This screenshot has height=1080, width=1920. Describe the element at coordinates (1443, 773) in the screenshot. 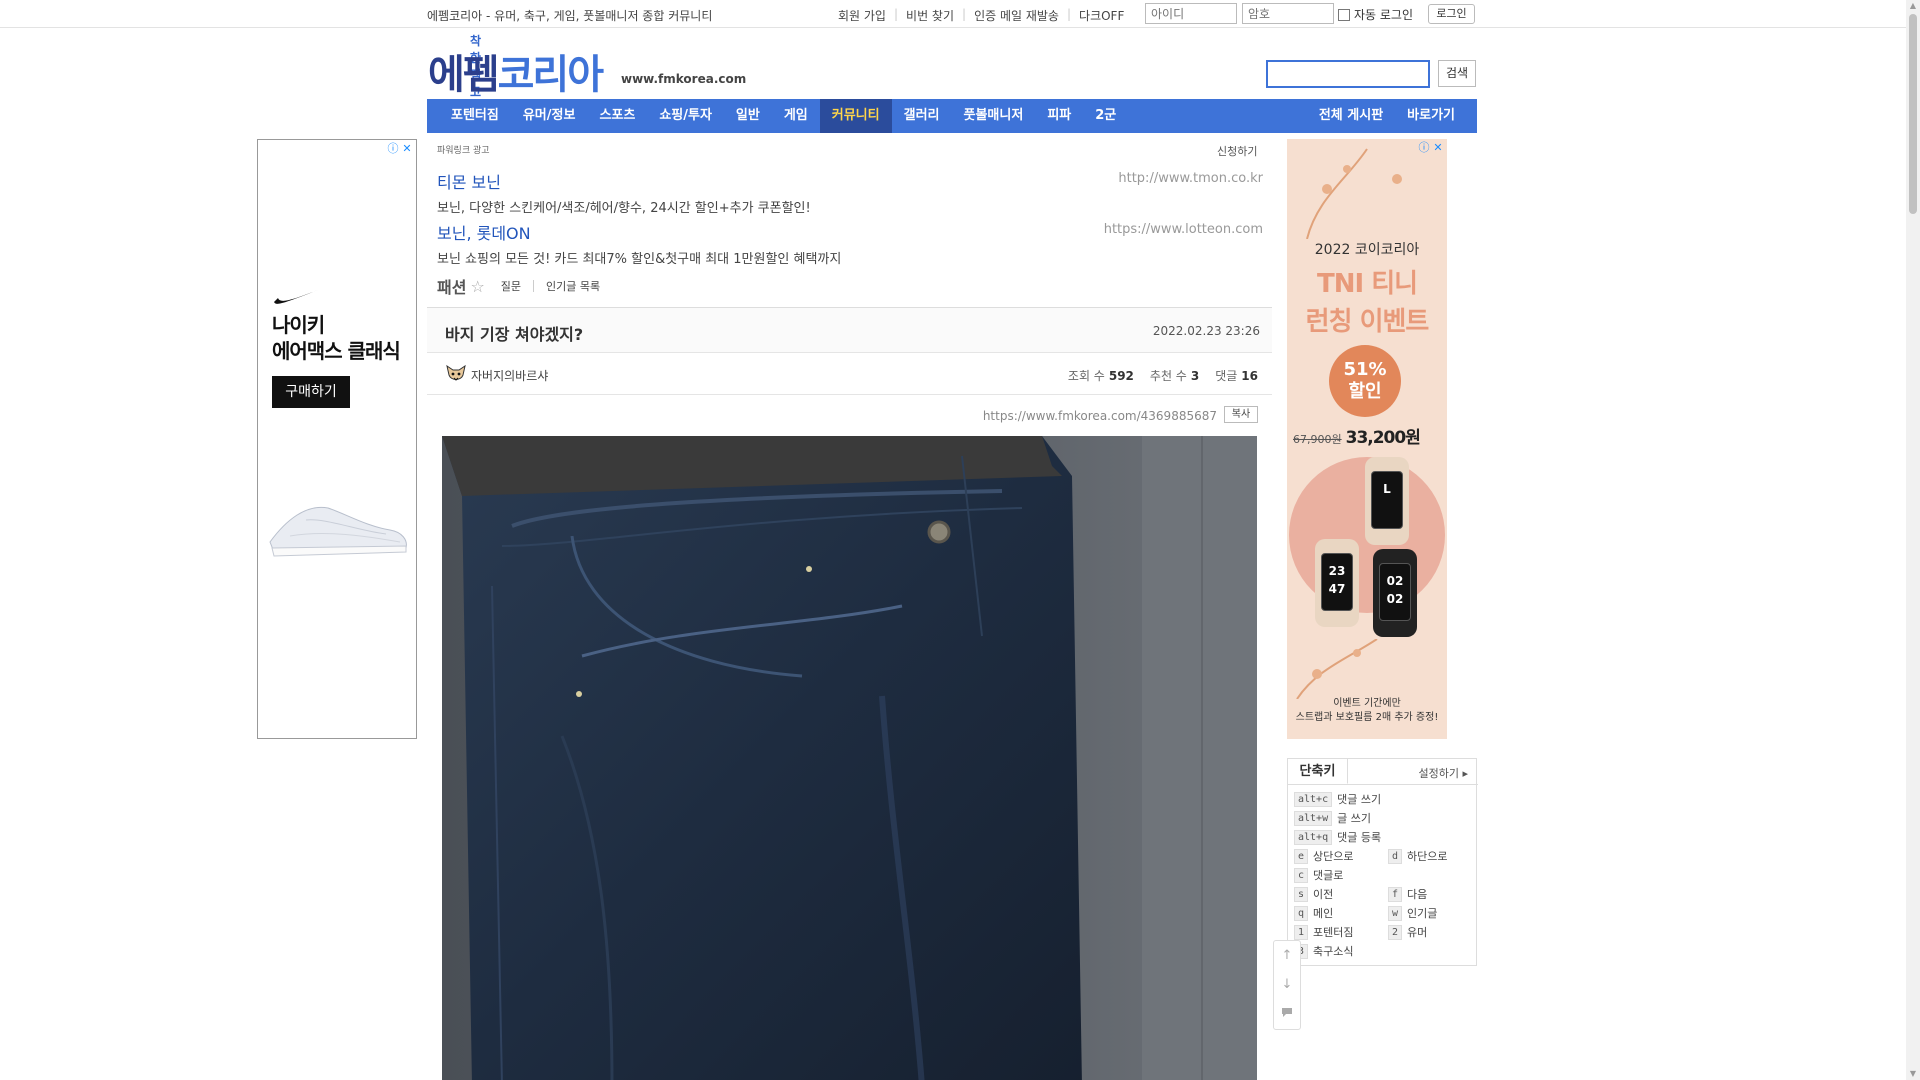

I see `shortcut-settings-link: 설정하기 ▸` at that location.